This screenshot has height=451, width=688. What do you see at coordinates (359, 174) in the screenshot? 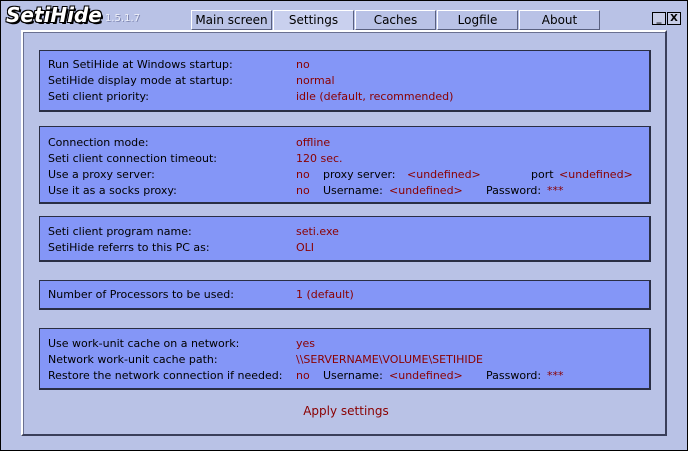
I see `proxy-server-label: proxy server:` at bounding box center [359, 174].